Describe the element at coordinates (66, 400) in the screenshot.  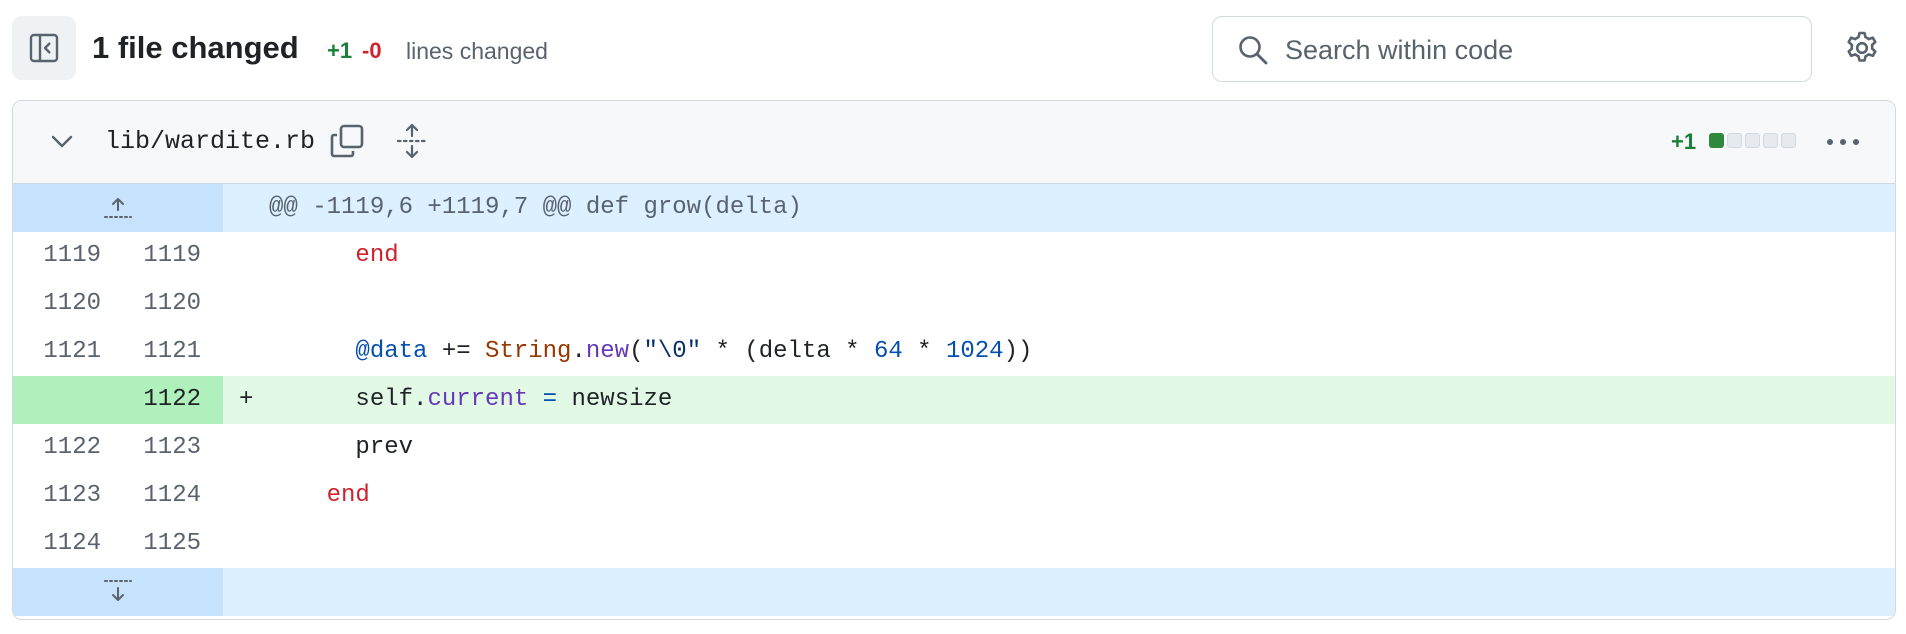
I see `old-line-number` at that location.